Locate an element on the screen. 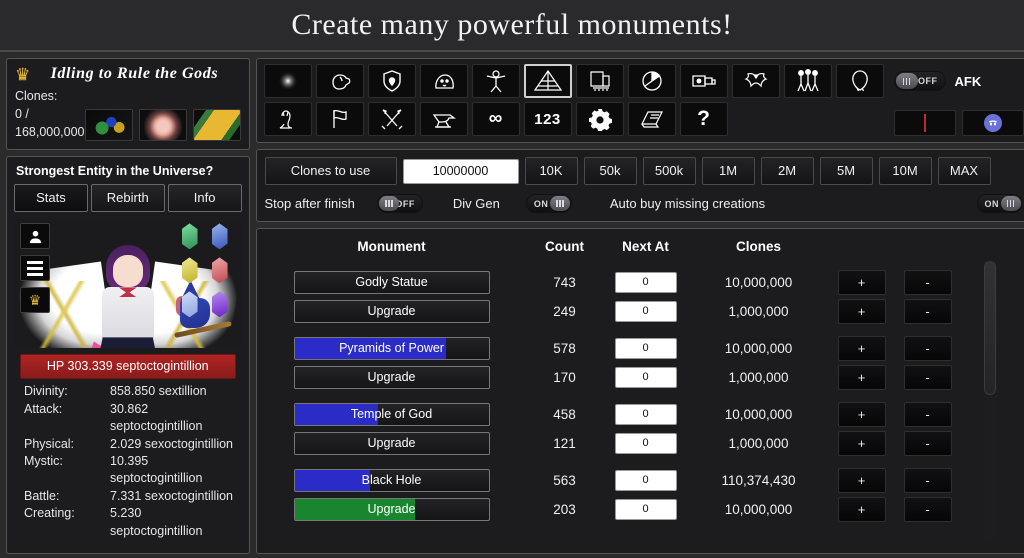 The width and height of the screenshot is (1024, 558). amount-5m-button: 5M is located at coordinates (846, 171).